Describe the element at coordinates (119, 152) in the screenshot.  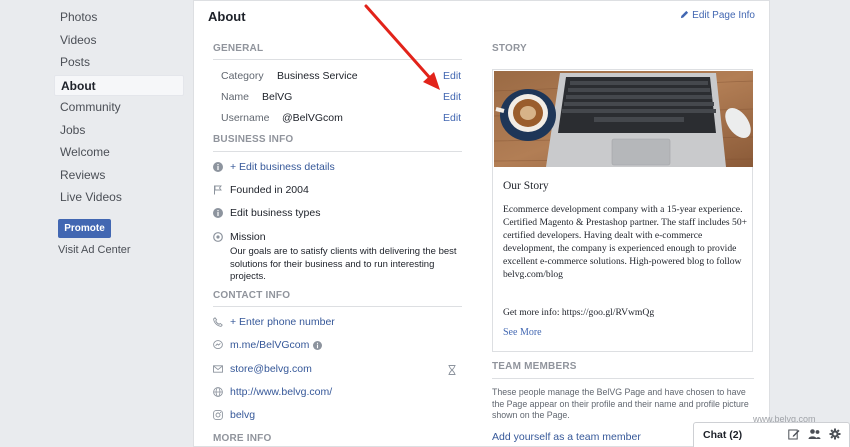
I see `nav-item-welcome: Welcome` at that location.